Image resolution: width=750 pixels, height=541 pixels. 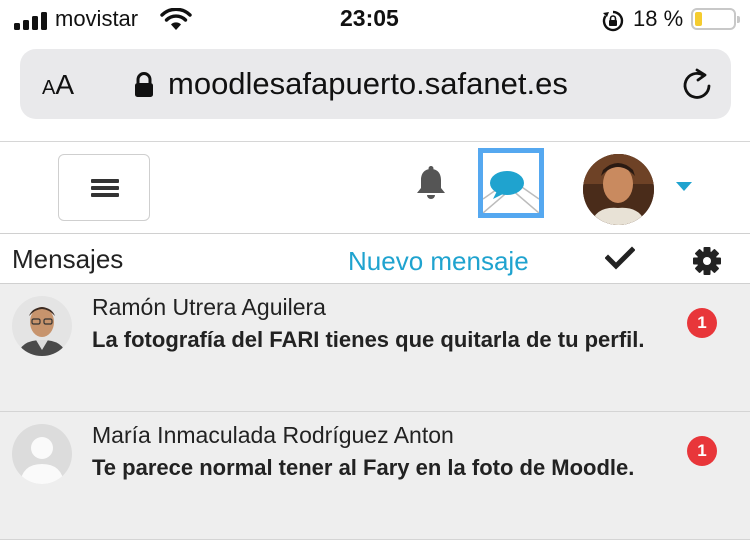 I want to click on cellular-signal-icon, so click(x=31, y=21).